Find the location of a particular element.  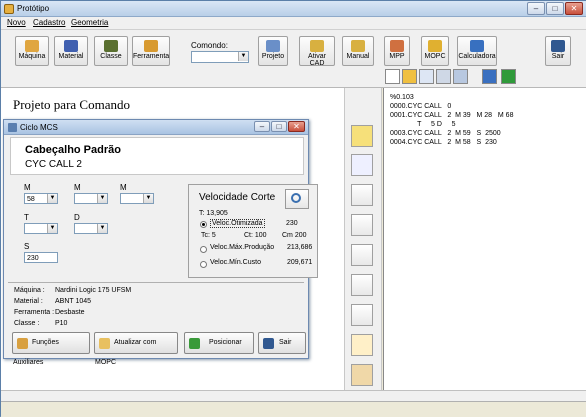

maxprod-value: 213,686 is located at coordinates (300, 247).